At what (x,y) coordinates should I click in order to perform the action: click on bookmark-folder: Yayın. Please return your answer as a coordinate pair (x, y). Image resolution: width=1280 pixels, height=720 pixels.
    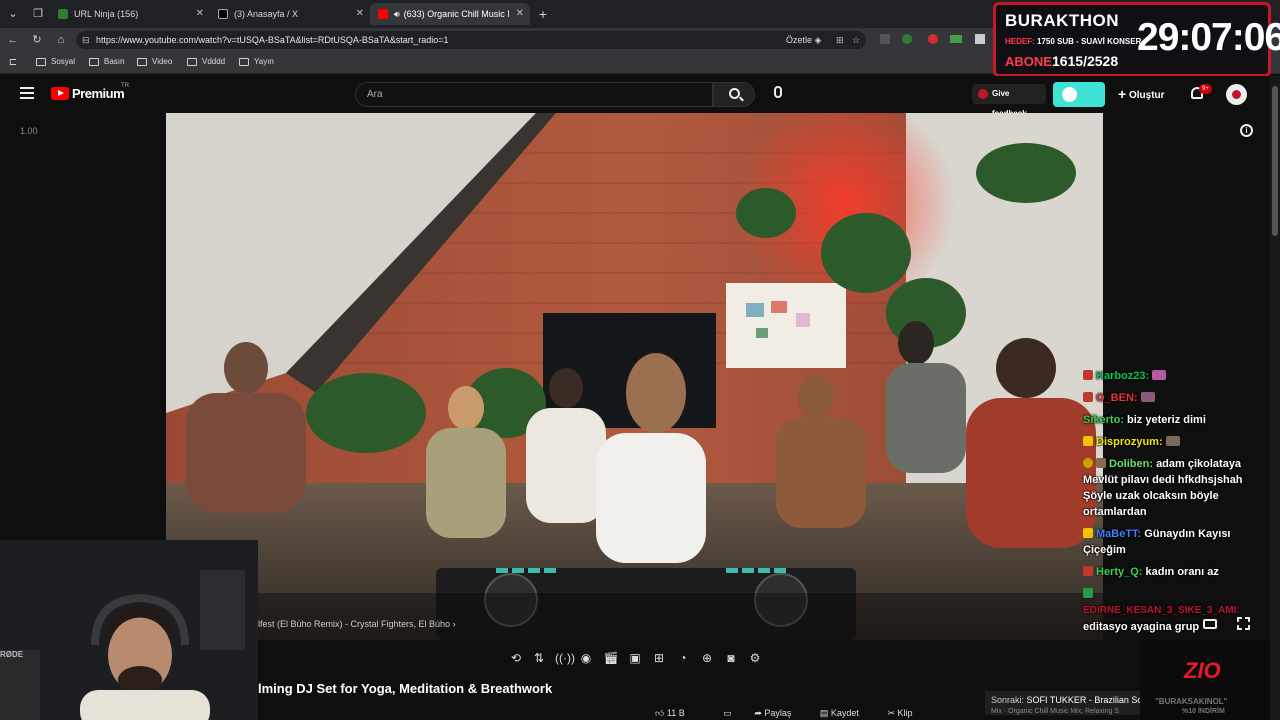
    Looking at the image, I should click on (256, 61).